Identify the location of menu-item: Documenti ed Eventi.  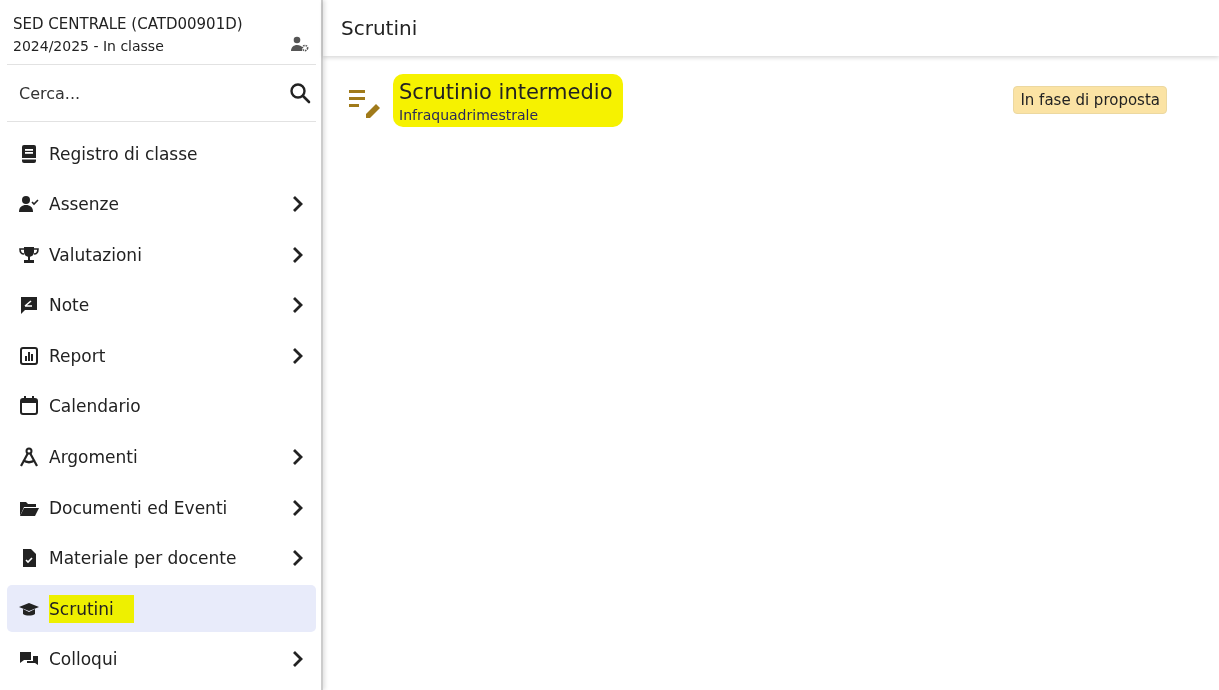
(161, 508).